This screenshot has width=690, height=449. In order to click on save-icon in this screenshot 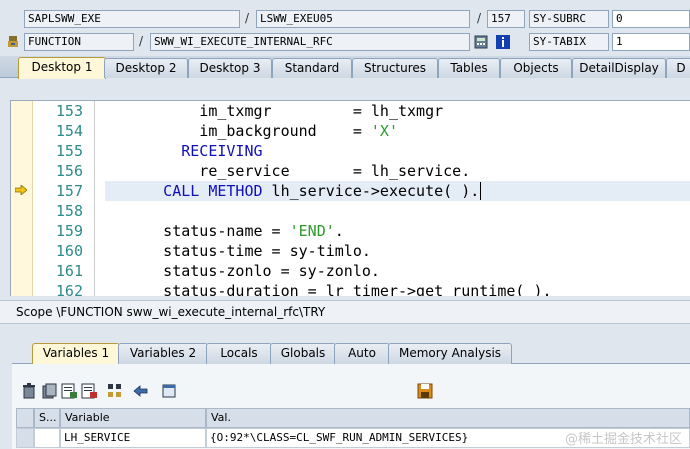, I will do `click(425, 391)`.